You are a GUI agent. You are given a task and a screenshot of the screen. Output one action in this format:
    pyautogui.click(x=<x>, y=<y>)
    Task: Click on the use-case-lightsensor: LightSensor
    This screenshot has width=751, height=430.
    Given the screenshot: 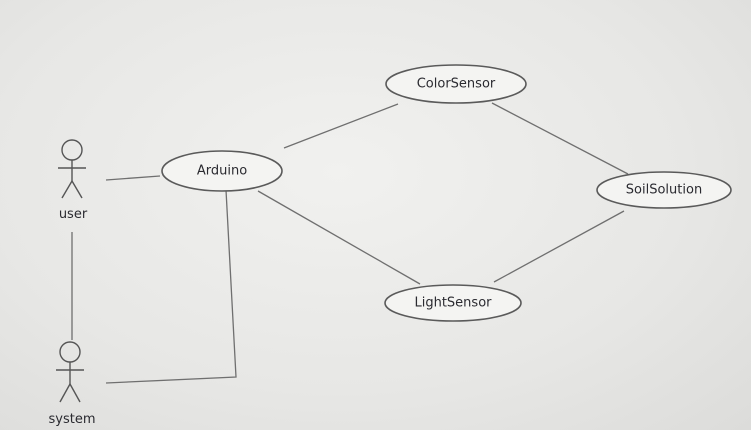 What is the action you would take?
    pyautogui.click(x=453, y=303)
    